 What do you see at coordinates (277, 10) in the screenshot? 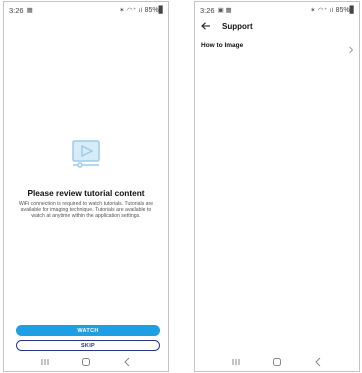
I see `status-bar: 3:26 ▣ ▦ ✶ ◠⁺ ıl 85%▊` at bounding box center [277, 10].